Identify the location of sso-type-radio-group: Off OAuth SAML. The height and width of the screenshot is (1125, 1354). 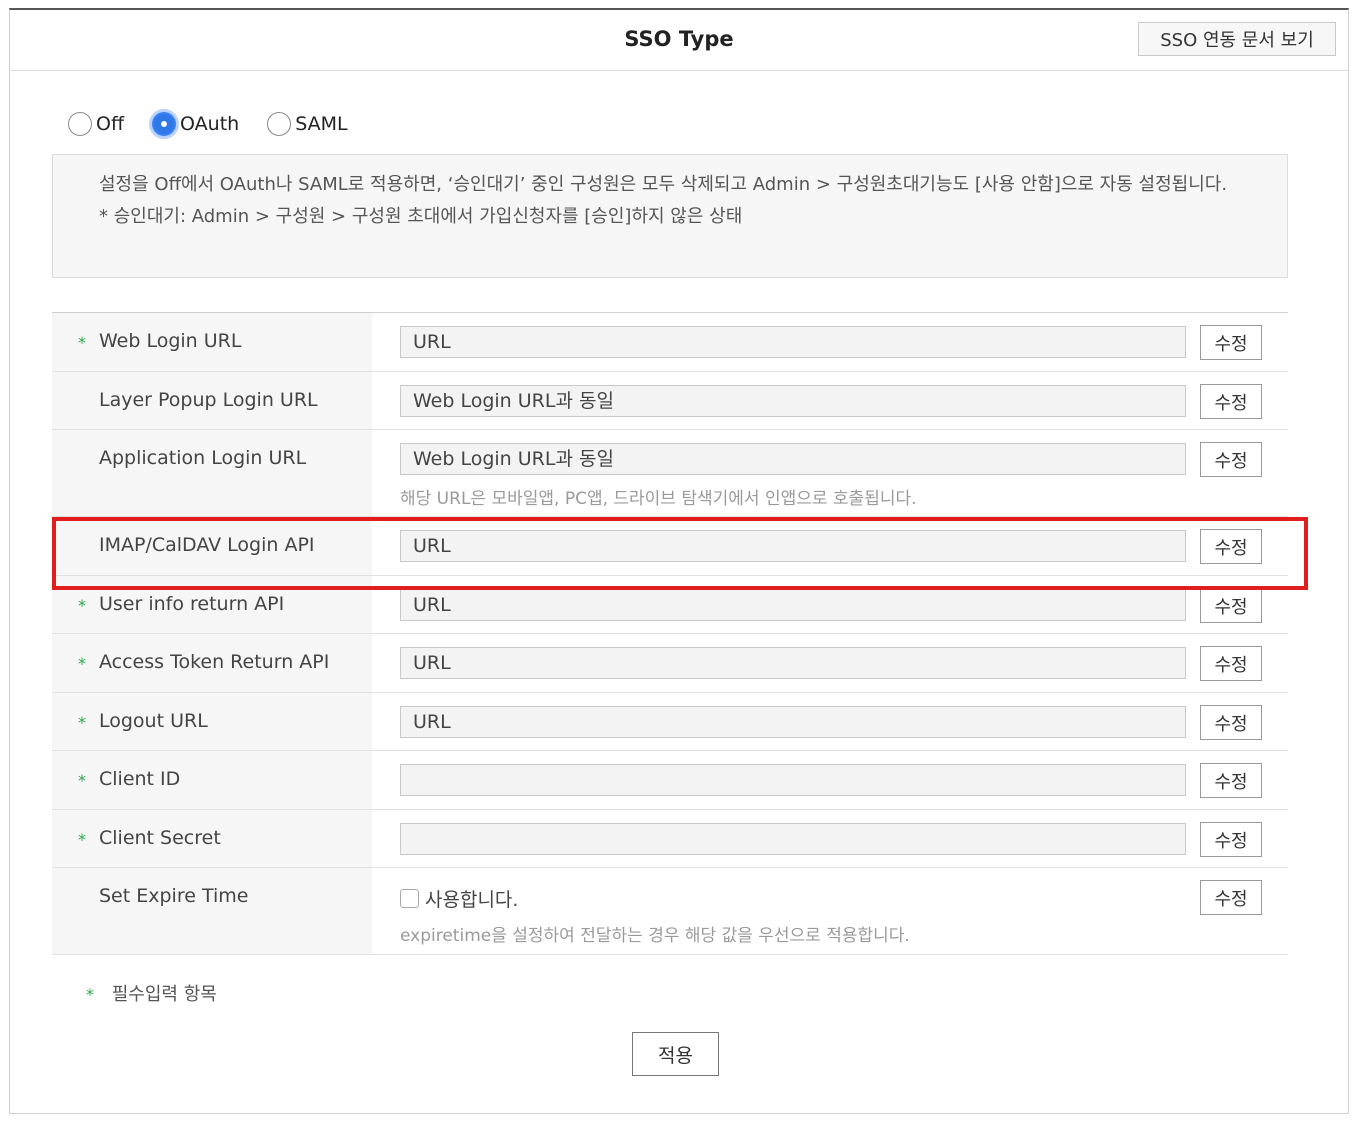
(222, 124).